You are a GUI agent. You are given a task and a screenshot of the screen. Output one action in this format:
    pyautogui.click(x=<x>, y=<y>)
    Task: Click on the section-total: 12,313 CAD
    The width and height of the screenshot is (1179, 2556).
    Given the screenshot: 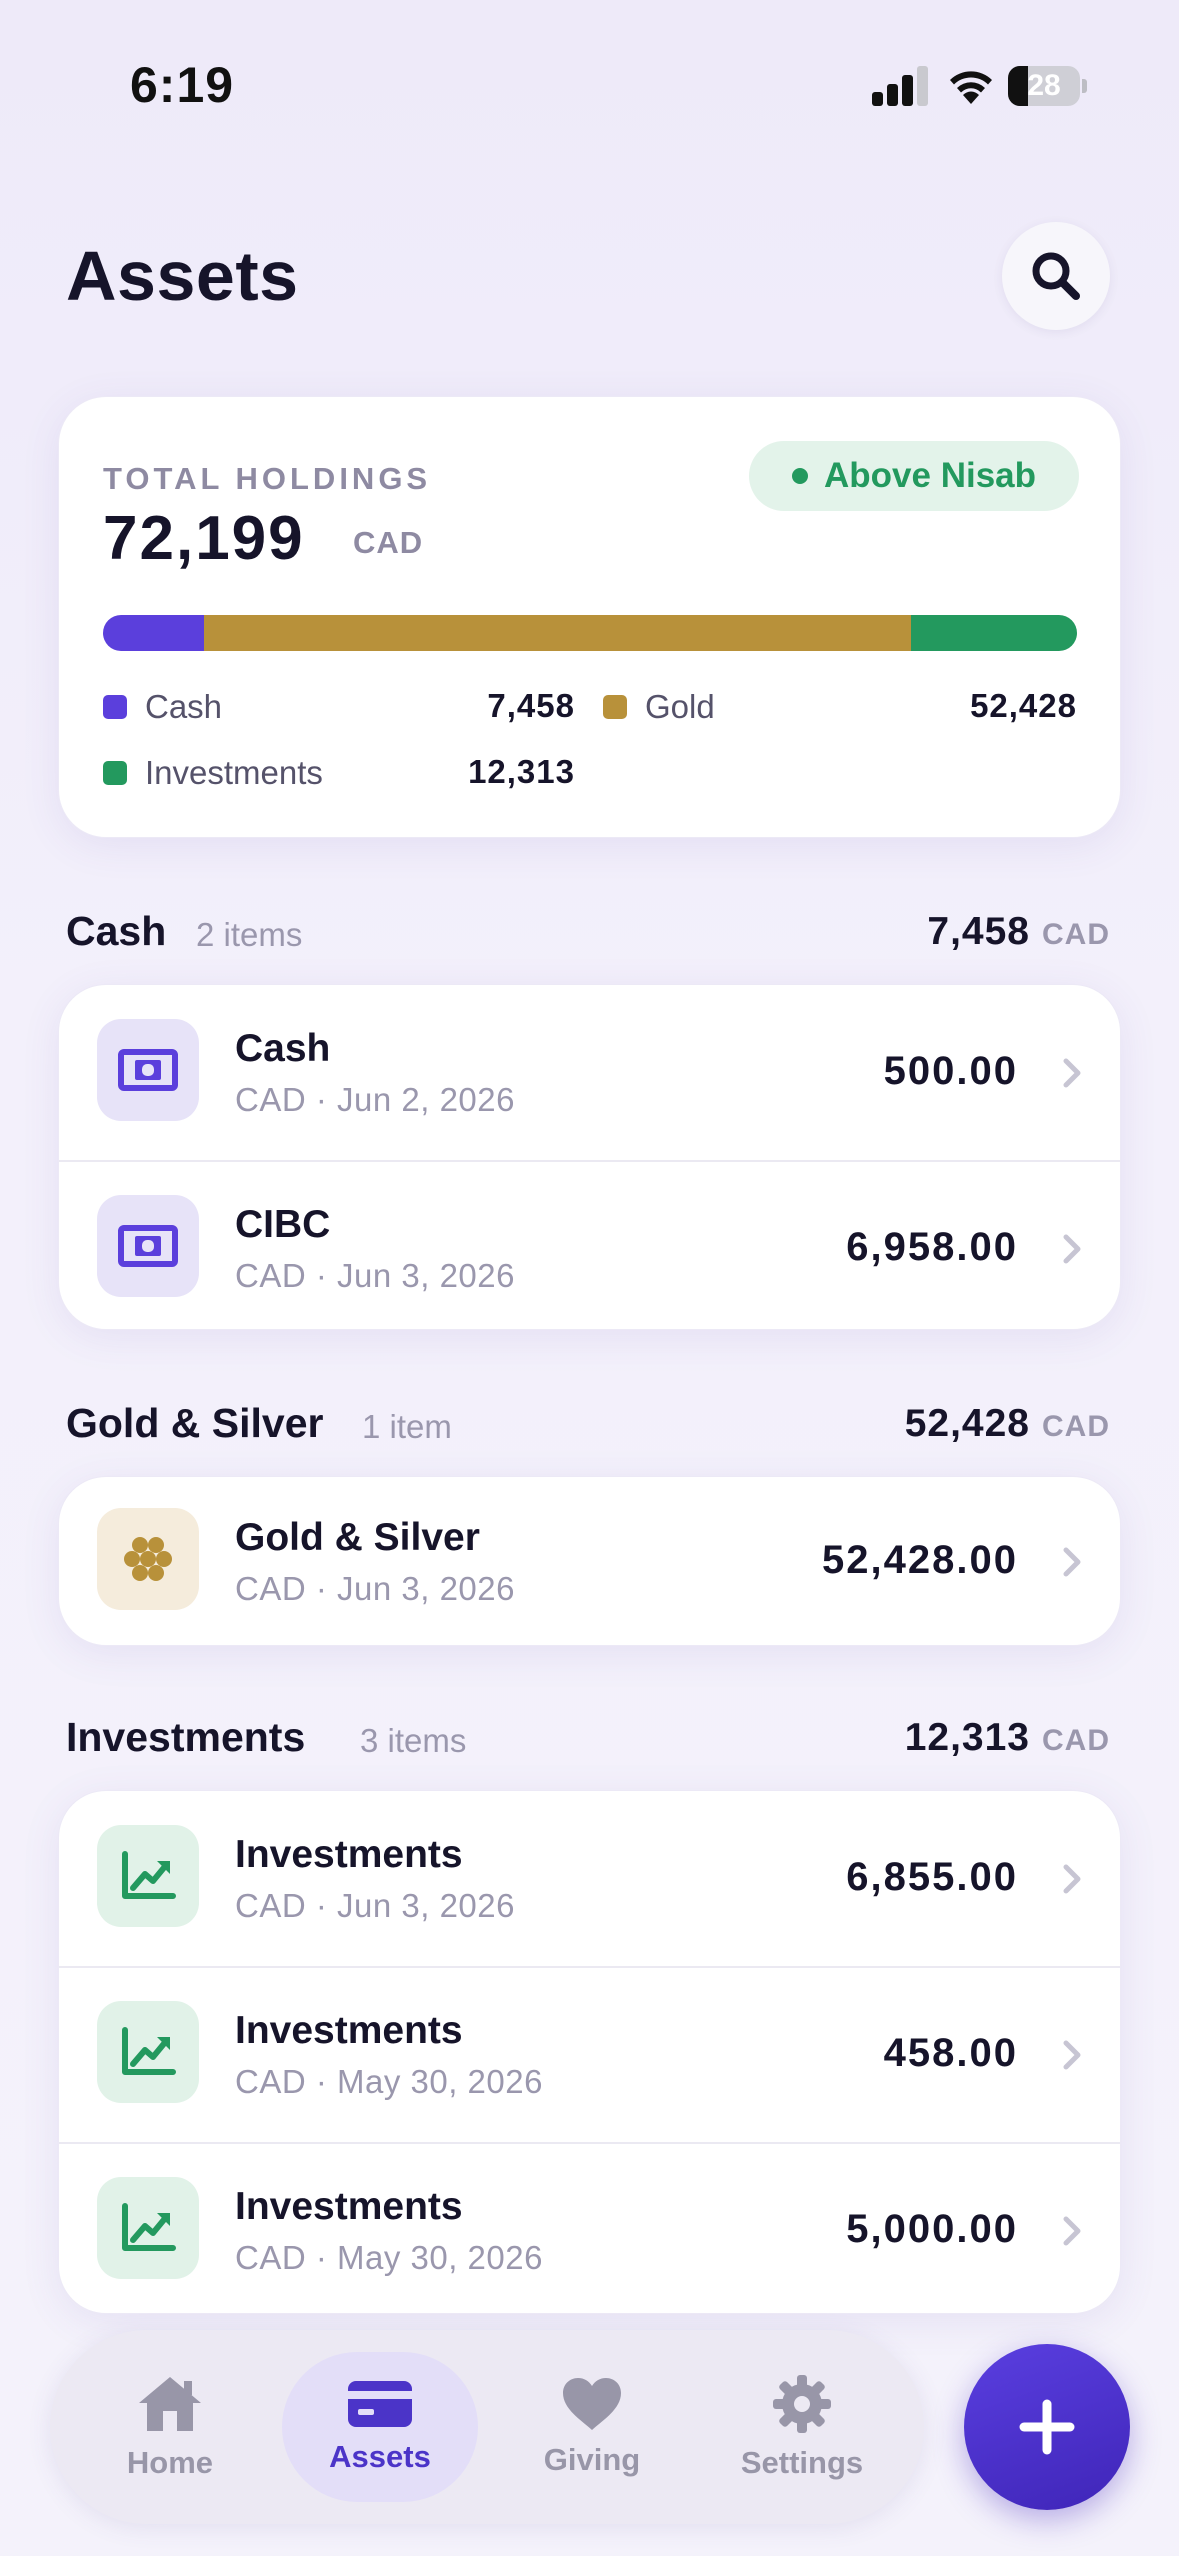 What is the action you would take?
    pyautogui.click(x=1007, y=1738)
    